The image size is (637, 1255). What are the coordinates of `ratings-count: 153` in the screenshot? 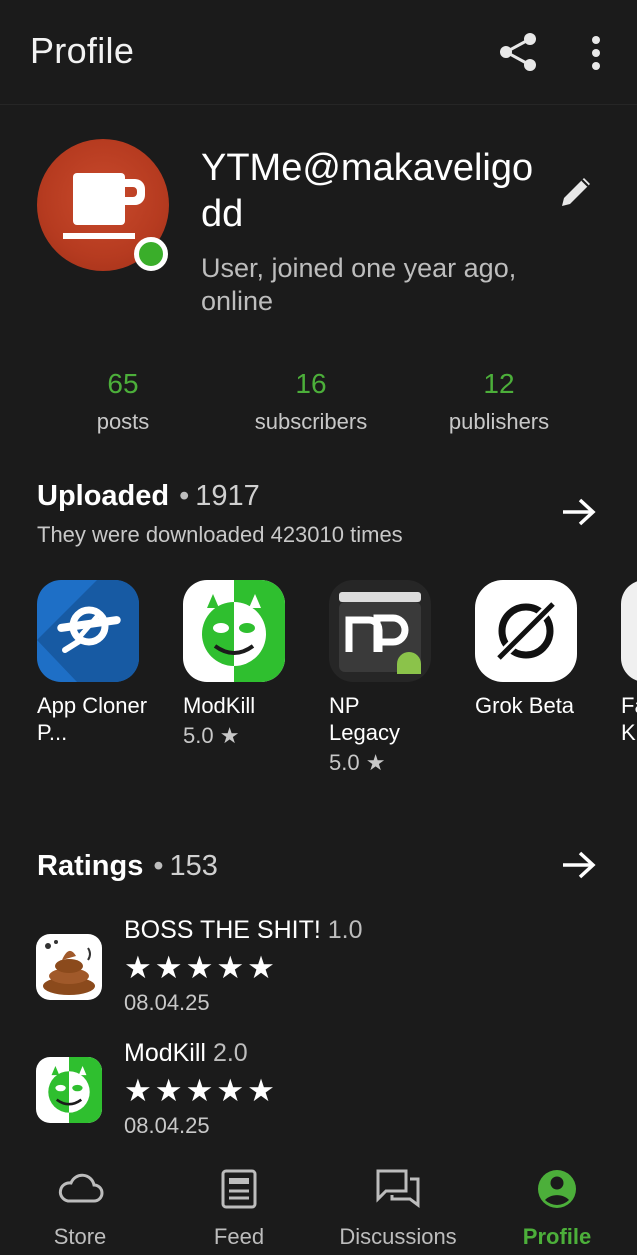 It's located at (193, 866).